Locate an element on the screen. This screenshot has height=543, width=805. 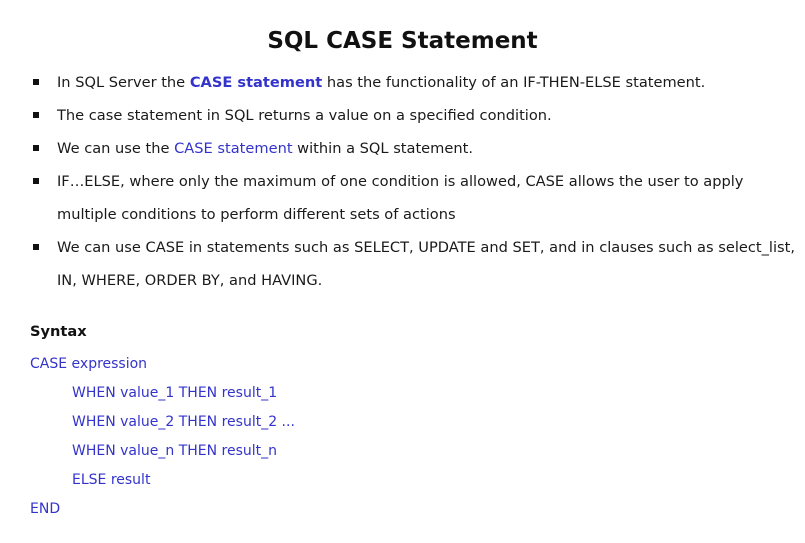
code-line: WHEN value_n THEN result_n is located at coordinates (175, 451).